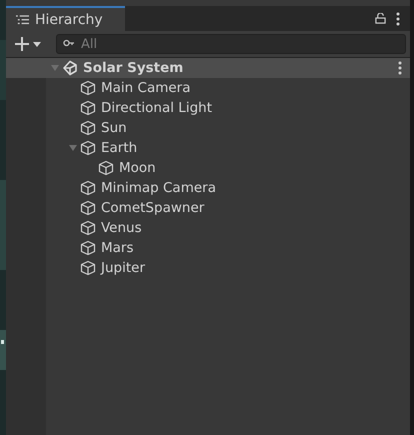 This screenshot has height=435, width=414. Describe the element at coordinates (70, 68) in the screenshot. I see `unity-logo-icon` at that location.